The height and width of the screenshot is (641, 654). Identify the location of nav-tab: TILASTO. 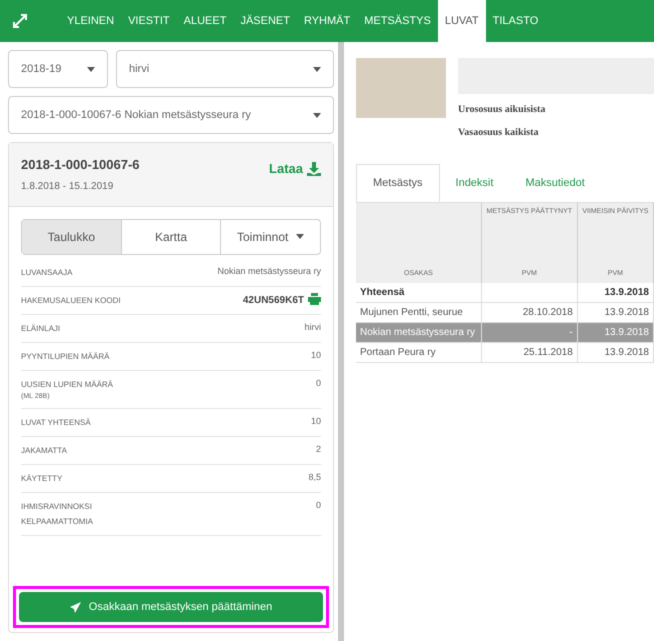
(516, 21).